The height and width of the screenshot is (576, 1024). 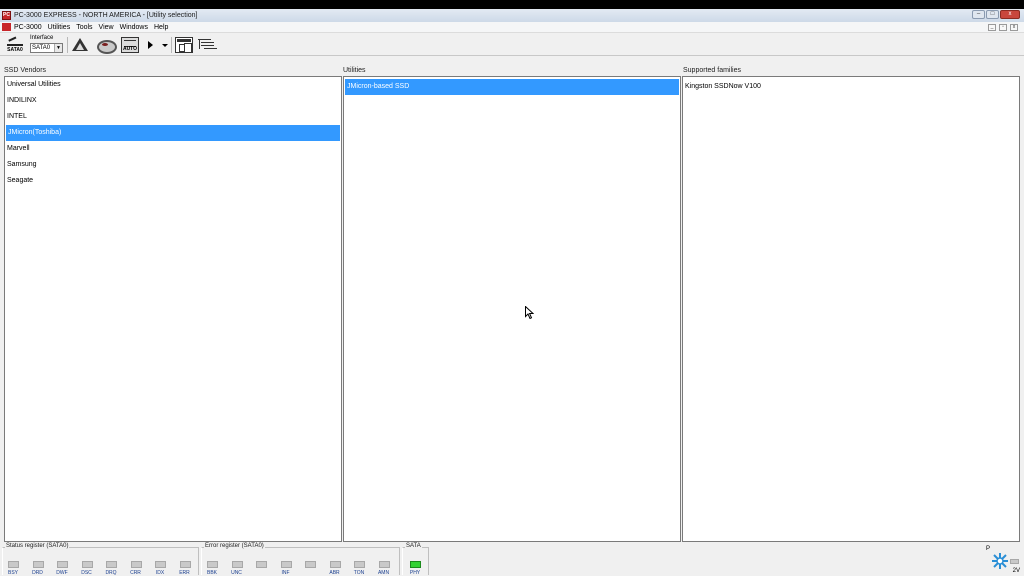 What do you see at coordinates (173, 181) in the screenshot?
I see `vendor-item-seagate: Seagate` at bounding box center [173, 181].